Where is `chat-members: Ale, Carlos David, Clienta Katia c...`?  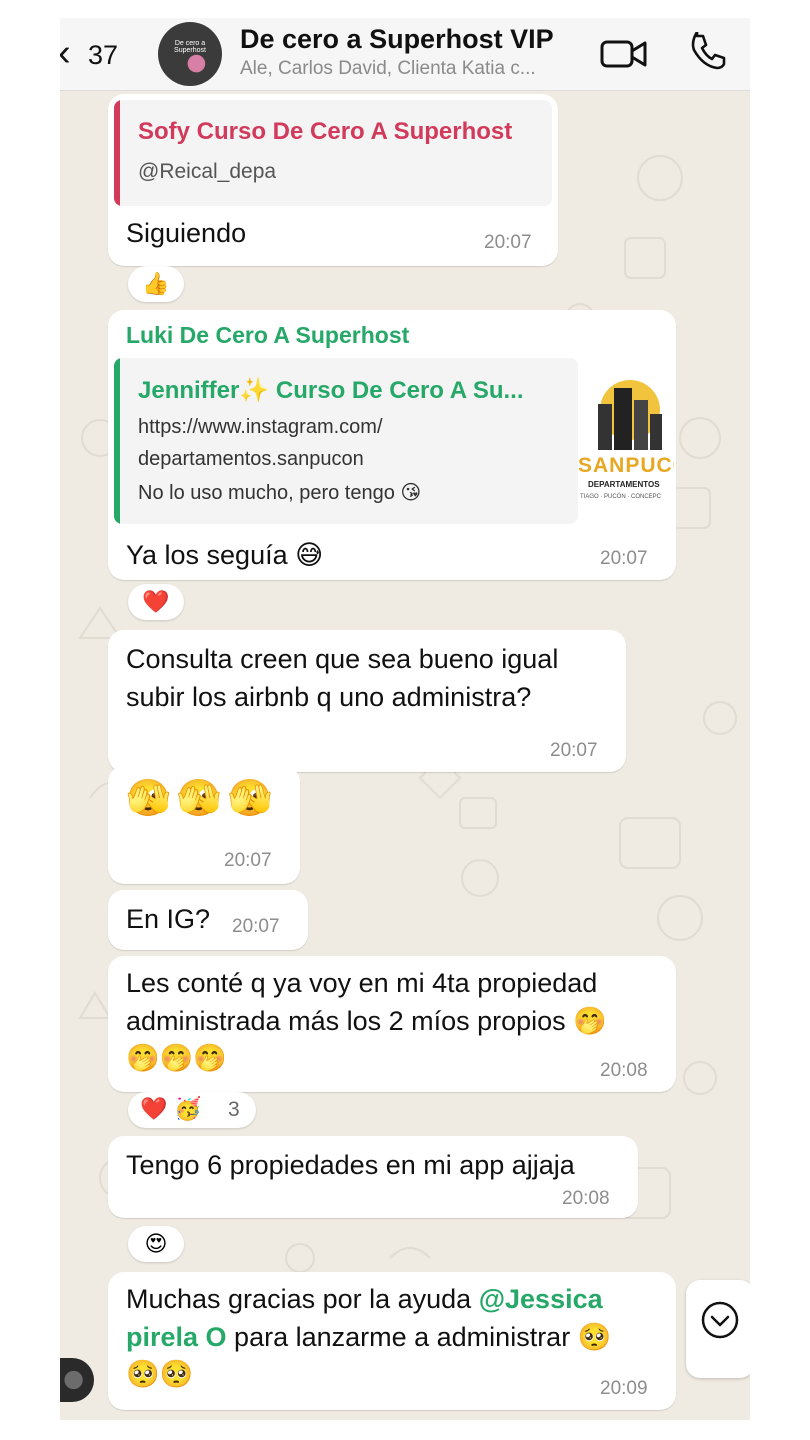
chat-members: Ale, Carlos David, Clienta Katia c... is located at coordinates (412, 69).